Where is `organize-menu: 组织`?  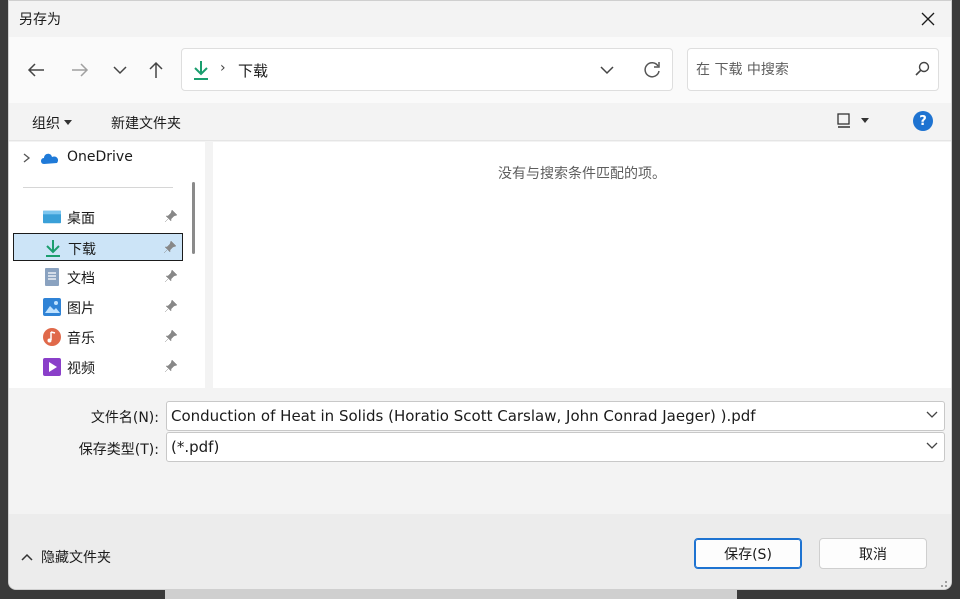
organize-menu: 组织 is located at coordinates (52, 123).